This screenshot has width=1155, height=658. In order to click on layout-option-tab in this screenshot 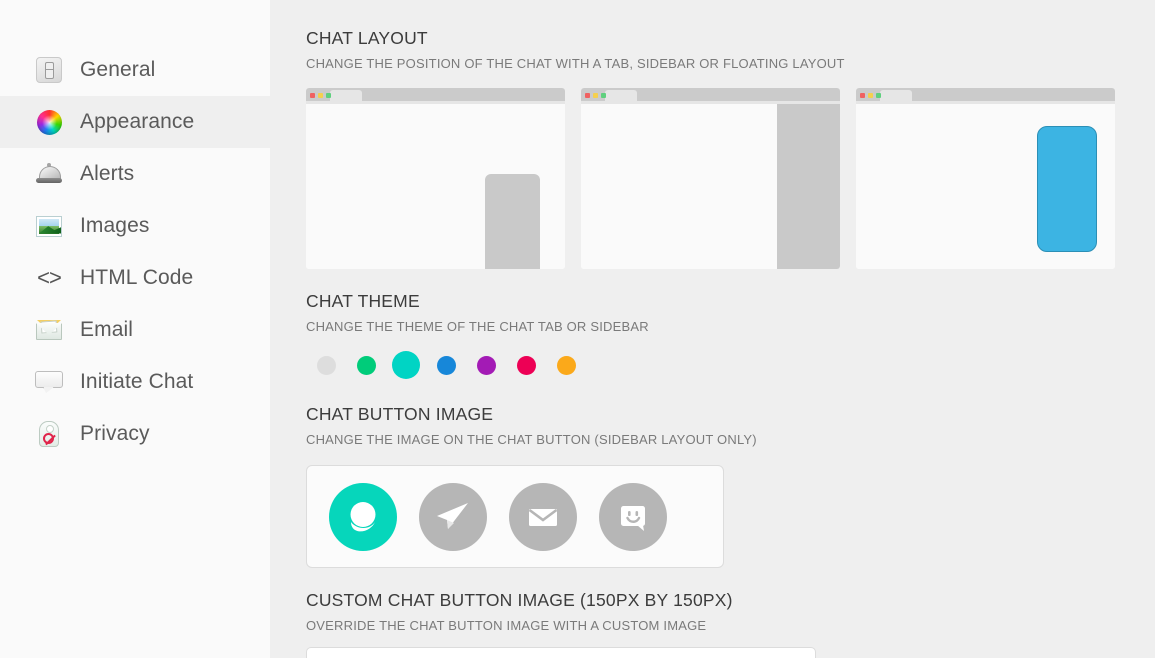, I will do `click(435, 178)`.